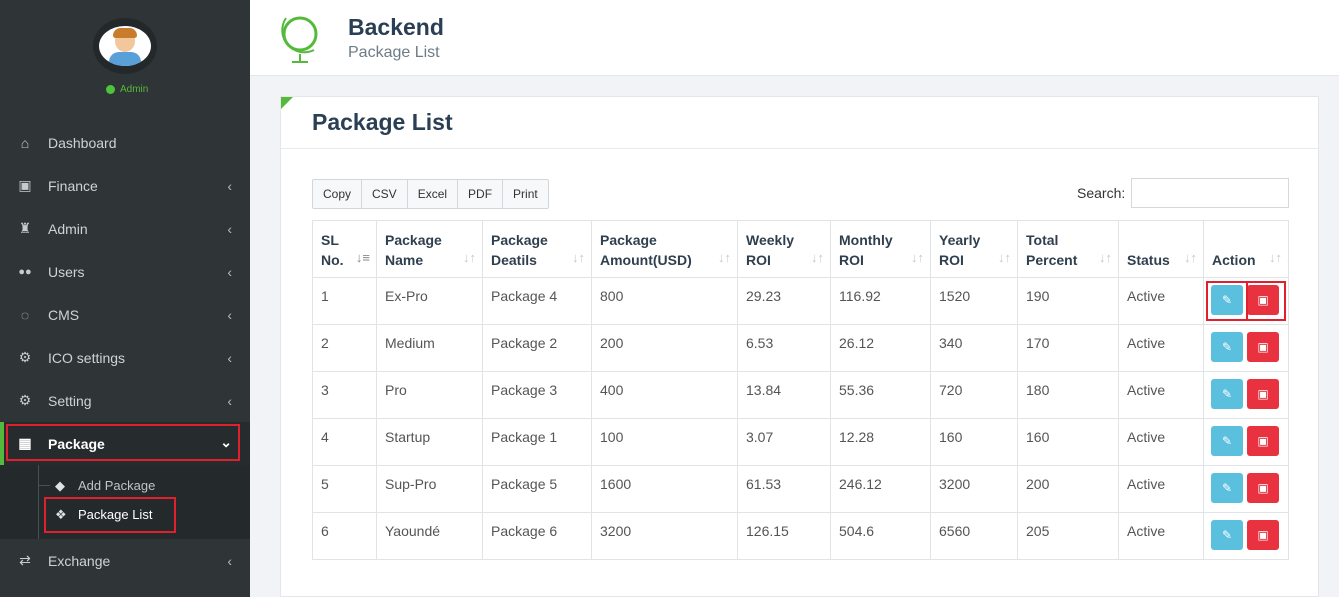  What do you see at coordinates (125, 485) in the screenshot?
I see `submenu-item-add-package: ◆ Add Package` at bounding box center [125, 485].